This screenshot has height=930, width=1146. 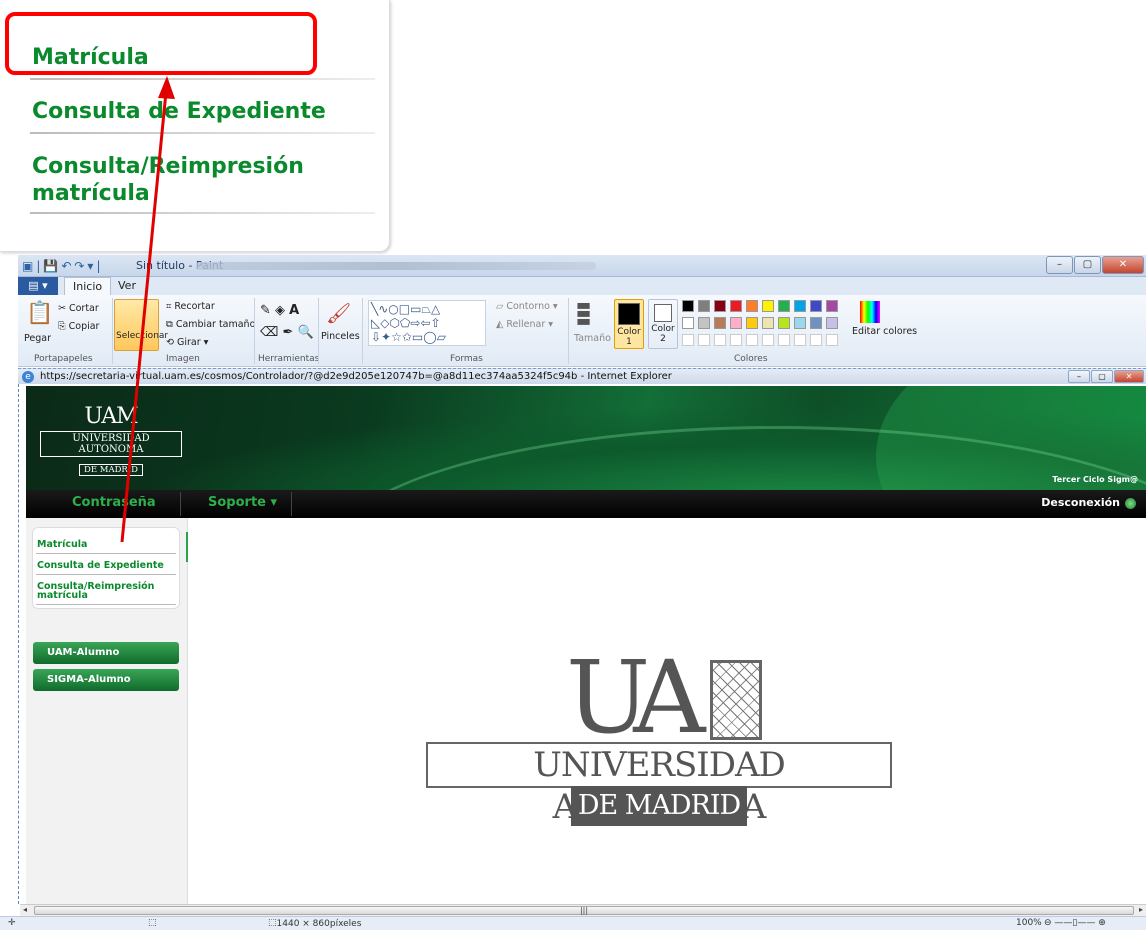 I want to click on group-label-clipboard: Portapapeles, so click(x=63, y=359).